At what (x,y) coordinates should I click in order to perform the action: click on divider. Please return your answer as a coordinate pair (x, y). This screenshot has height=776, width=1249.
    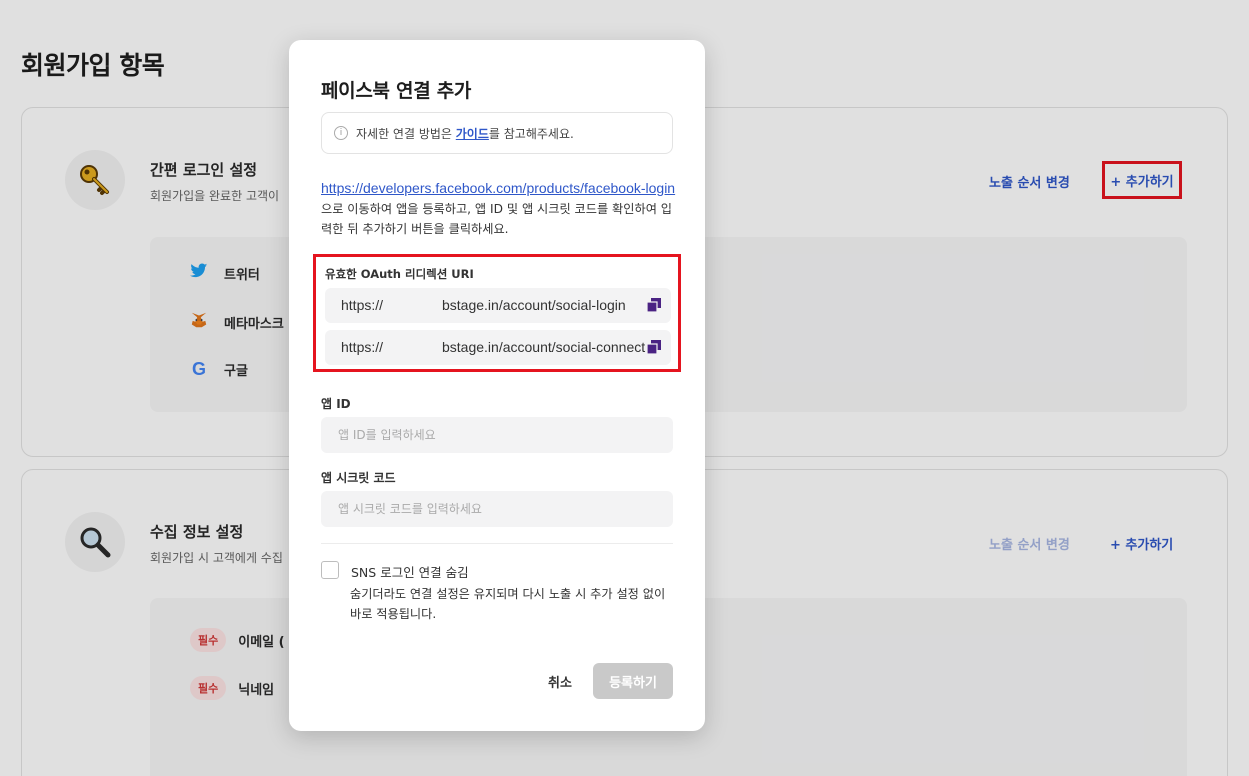
    Looking at the image, I should click on (497, 543).